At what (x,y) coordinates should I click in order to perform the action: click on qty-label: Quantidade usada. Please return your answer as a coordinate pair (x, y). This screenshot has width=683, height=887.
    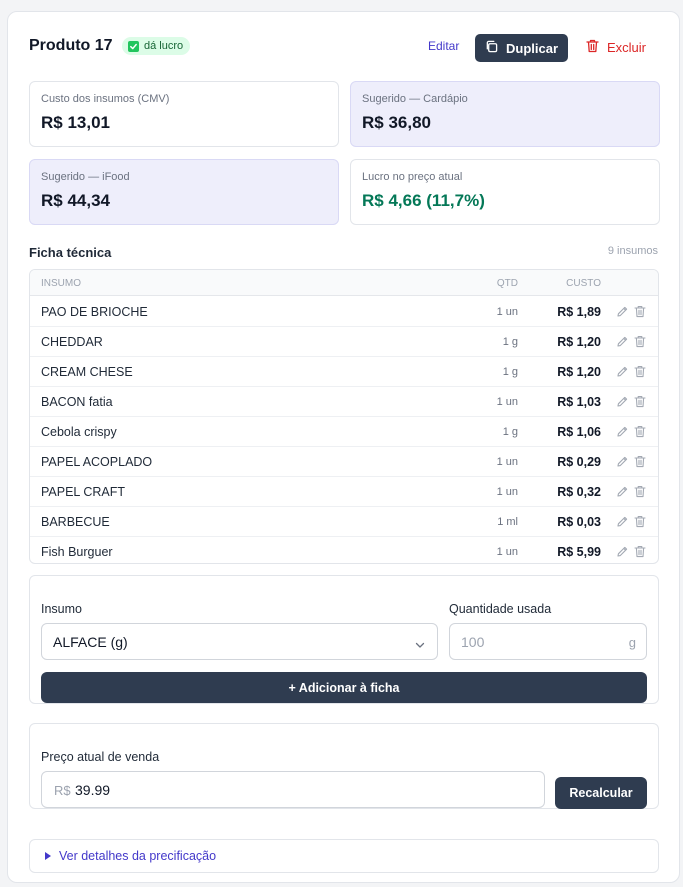
    Looking at the image, I should click on (500, 609).